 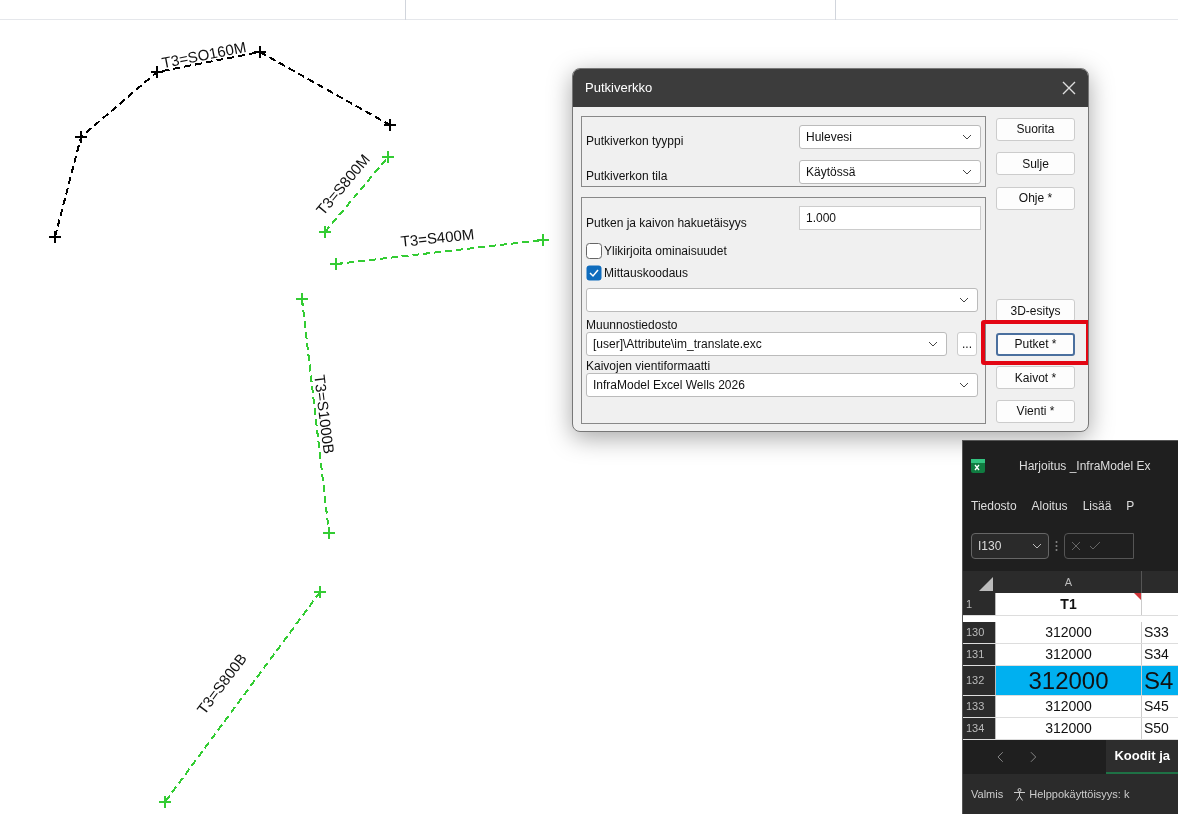 I want to click on dialog-button: 3D-esitys, so click(x=1035, y=310).